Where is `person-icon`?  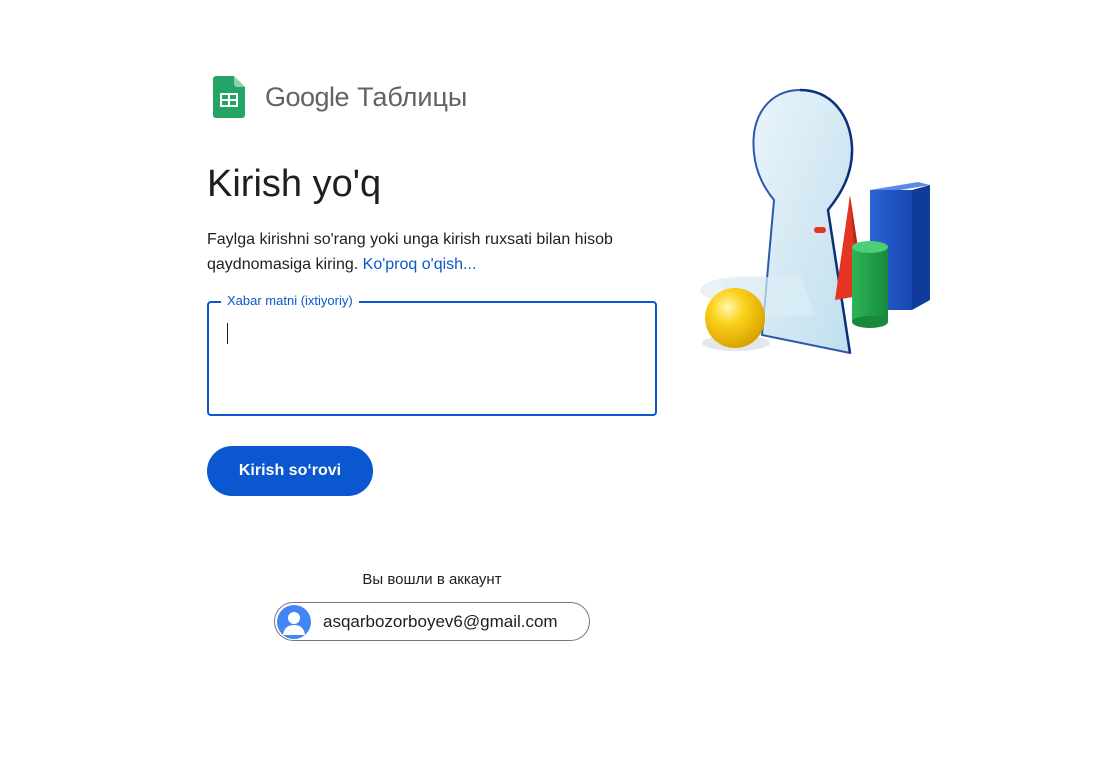 person-icon is located at coordinates (294, 623).